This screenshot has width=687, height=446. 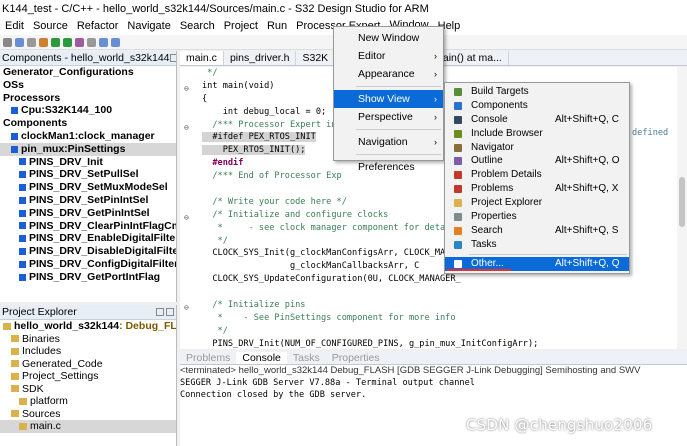 What do you see at coordinates (388, 142) in the screenshot?
I see `menu-item-navigation: Navigation ›` at bounding box center [388, 142].